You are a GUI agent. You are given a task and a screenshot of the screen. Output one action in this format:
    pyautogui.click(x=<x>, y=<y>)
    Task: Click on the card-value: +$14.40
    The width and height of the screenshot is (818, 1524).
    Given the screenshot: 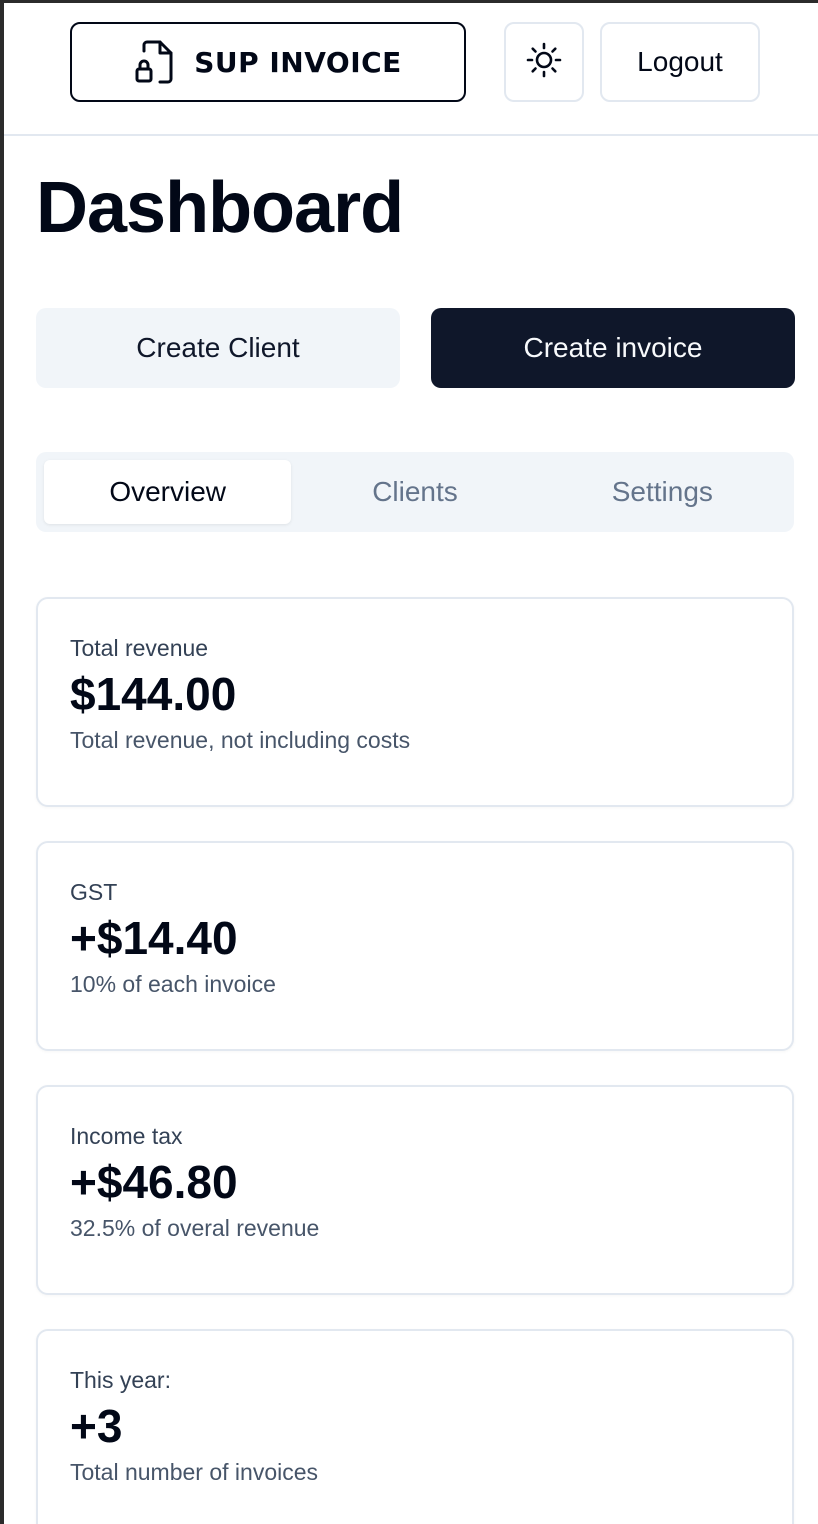 What is the action you would take?
    pyautogui.click(x=154, y=938)
    